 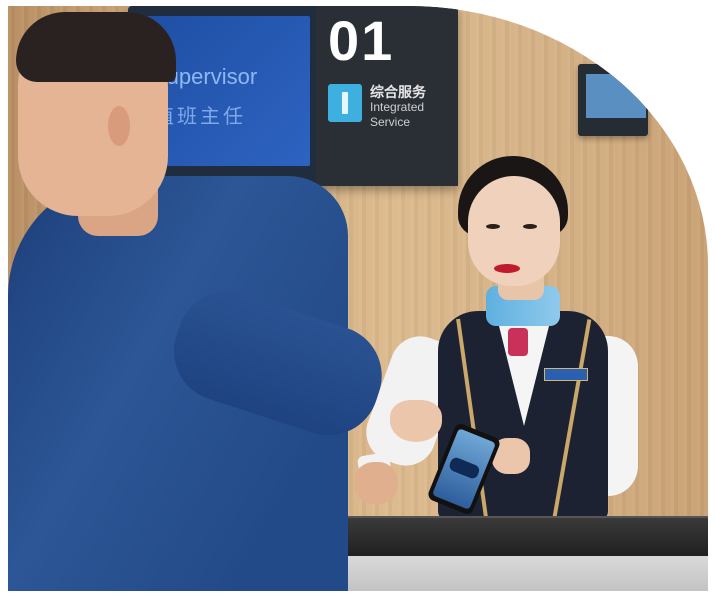 What do you see at coordinates (96, 47) in the screenshot?
I see `traveler-hair` at bounding box center [96, 47].